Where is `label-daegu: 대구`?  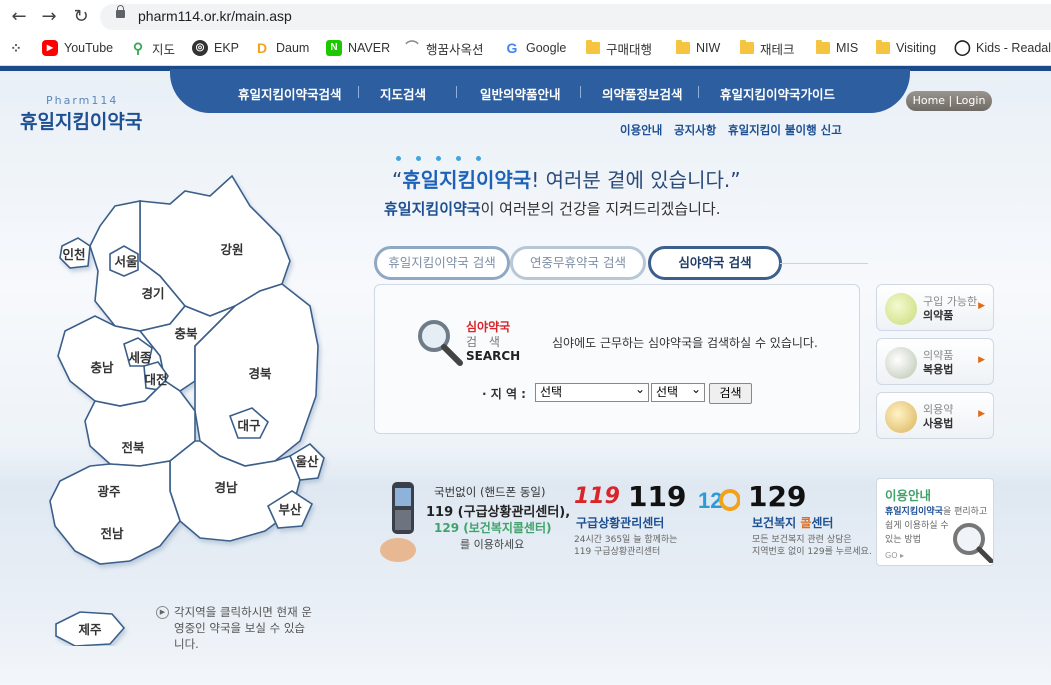 label-daegu: 대구 is located at coordinates (249, 426).